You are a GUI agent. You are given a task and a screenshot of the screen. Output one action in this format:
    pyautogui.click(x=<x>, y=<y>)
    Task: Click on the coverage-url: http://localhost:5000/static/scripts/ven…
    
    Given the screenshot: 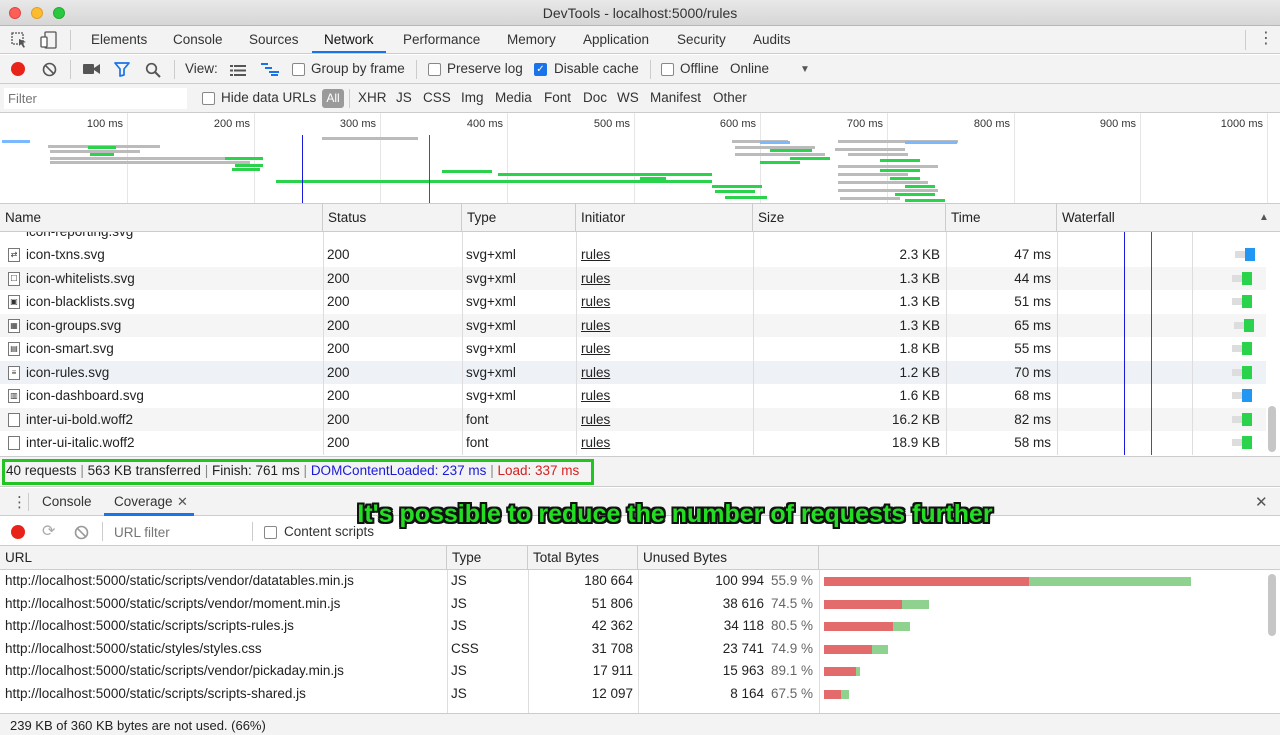 What is the action you would take?
    pyautogui.click(x=174, y=670)
    